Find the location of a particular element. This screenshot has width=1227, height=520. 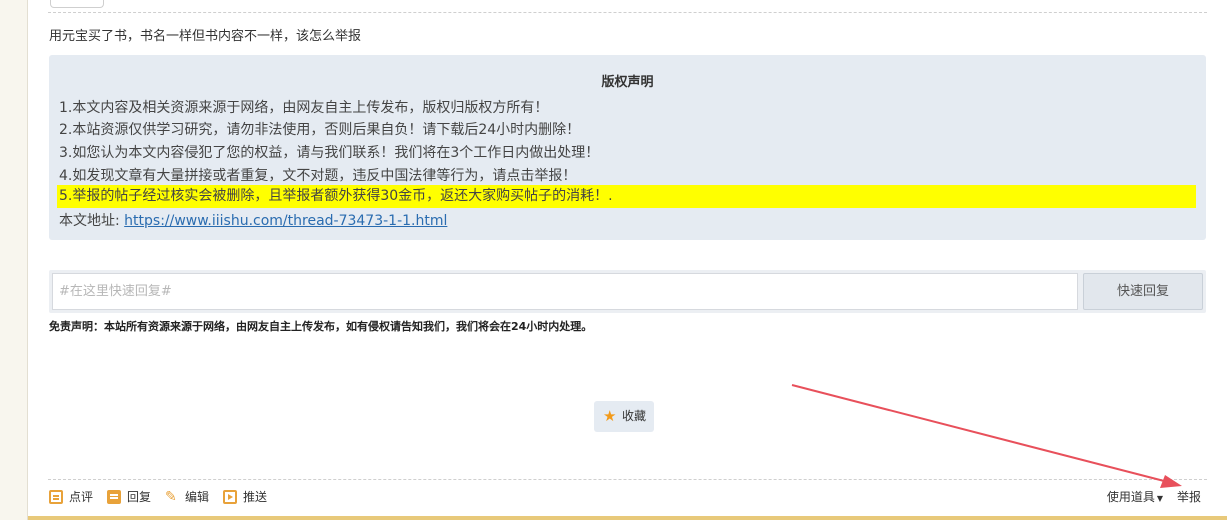

star-icon: ★ is located at coordinates (610, 416).